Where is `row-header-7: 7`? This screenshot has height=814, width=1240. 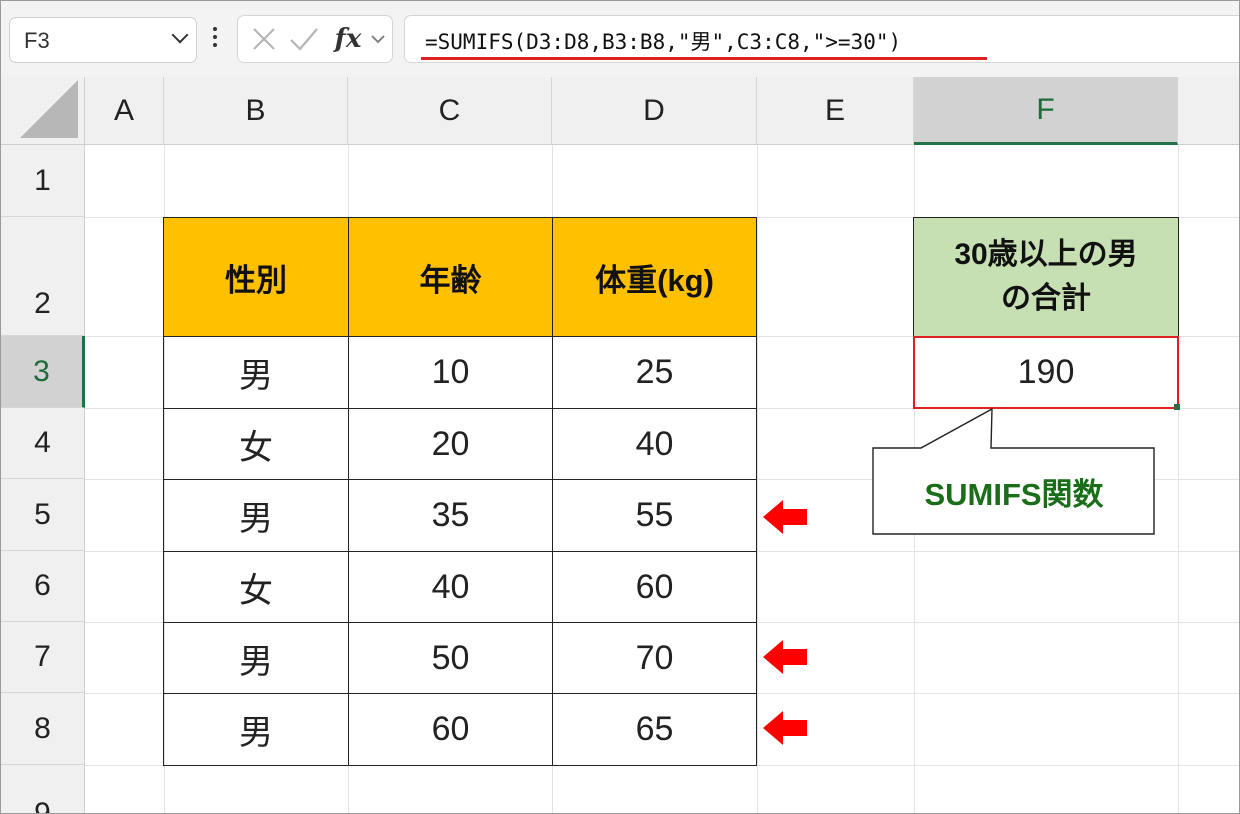
row-header-7: 7 is located at coordinates (43, 657).